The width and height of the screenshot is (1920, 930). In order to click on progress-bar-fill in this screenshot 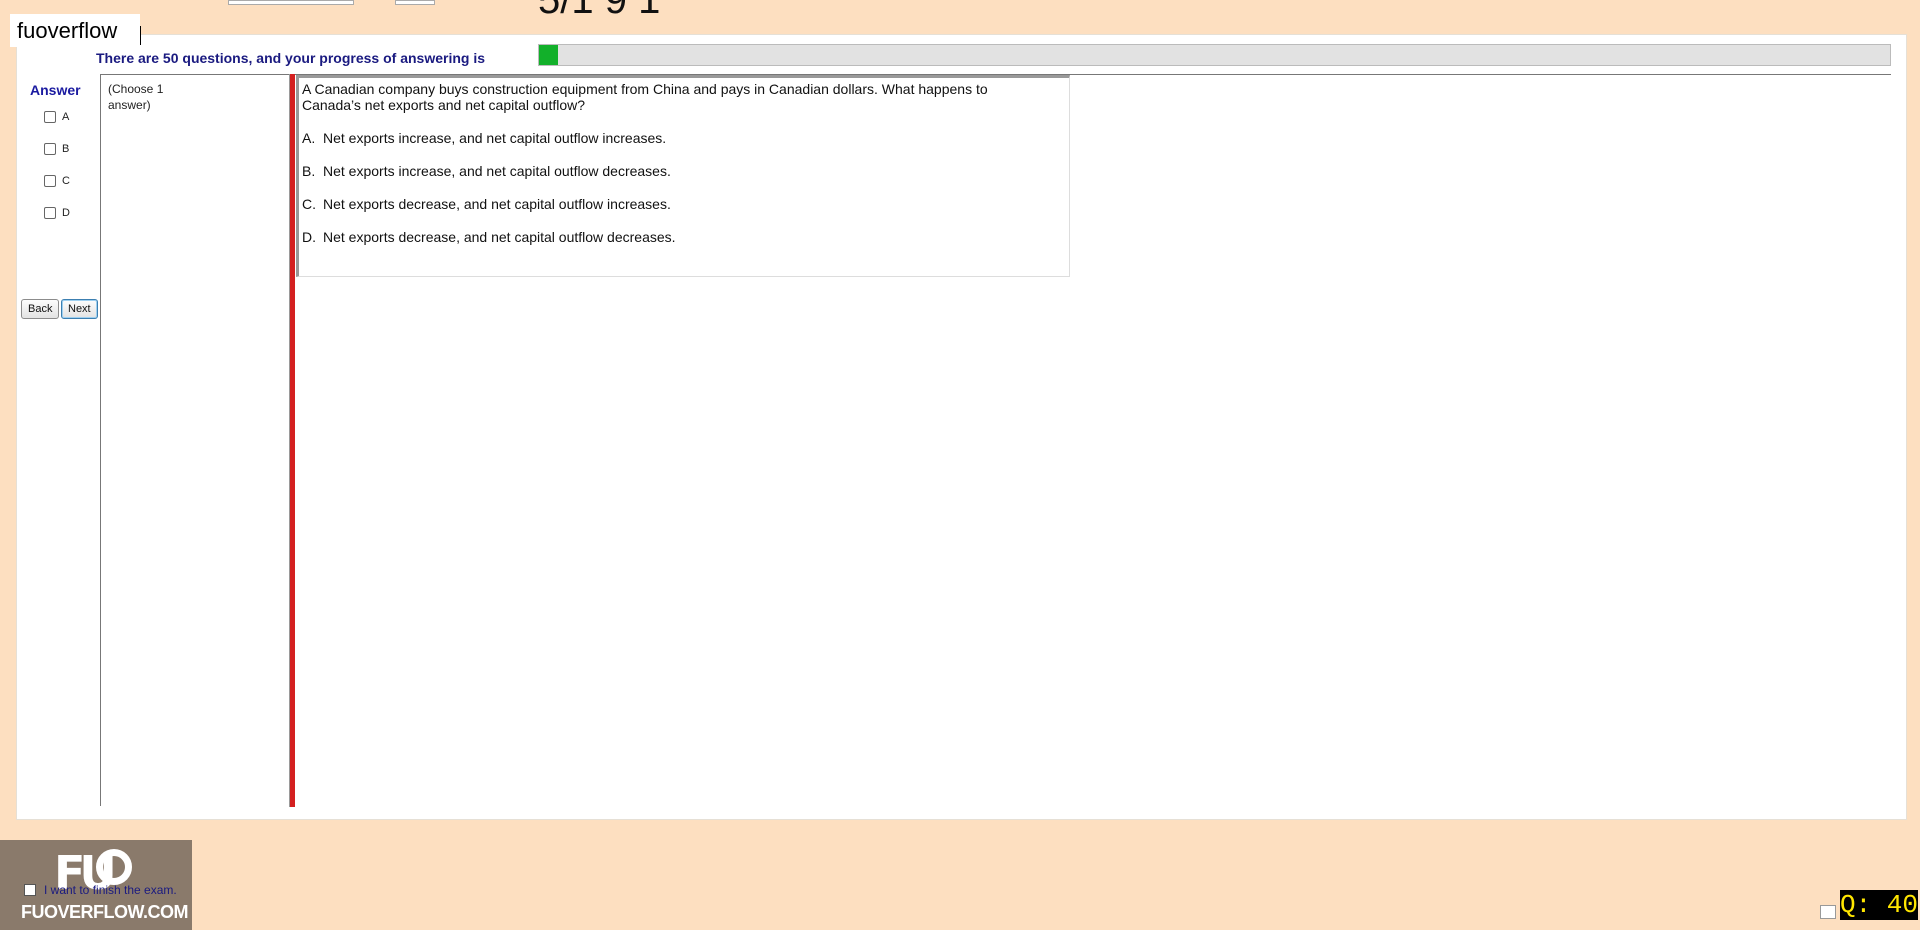, I will do `click(548, 55)`.